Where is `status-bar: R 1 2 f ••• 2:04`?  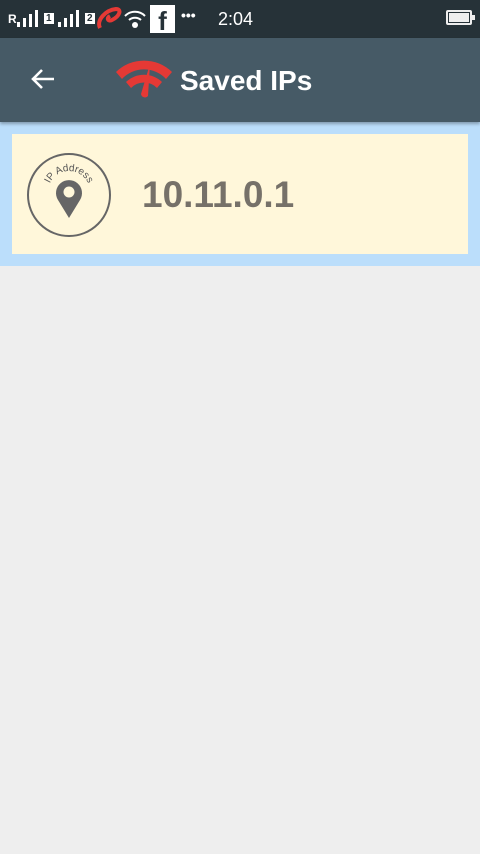
status-bar: R 1 2 f ••• 2:04 is located at coordinates (240, 19).